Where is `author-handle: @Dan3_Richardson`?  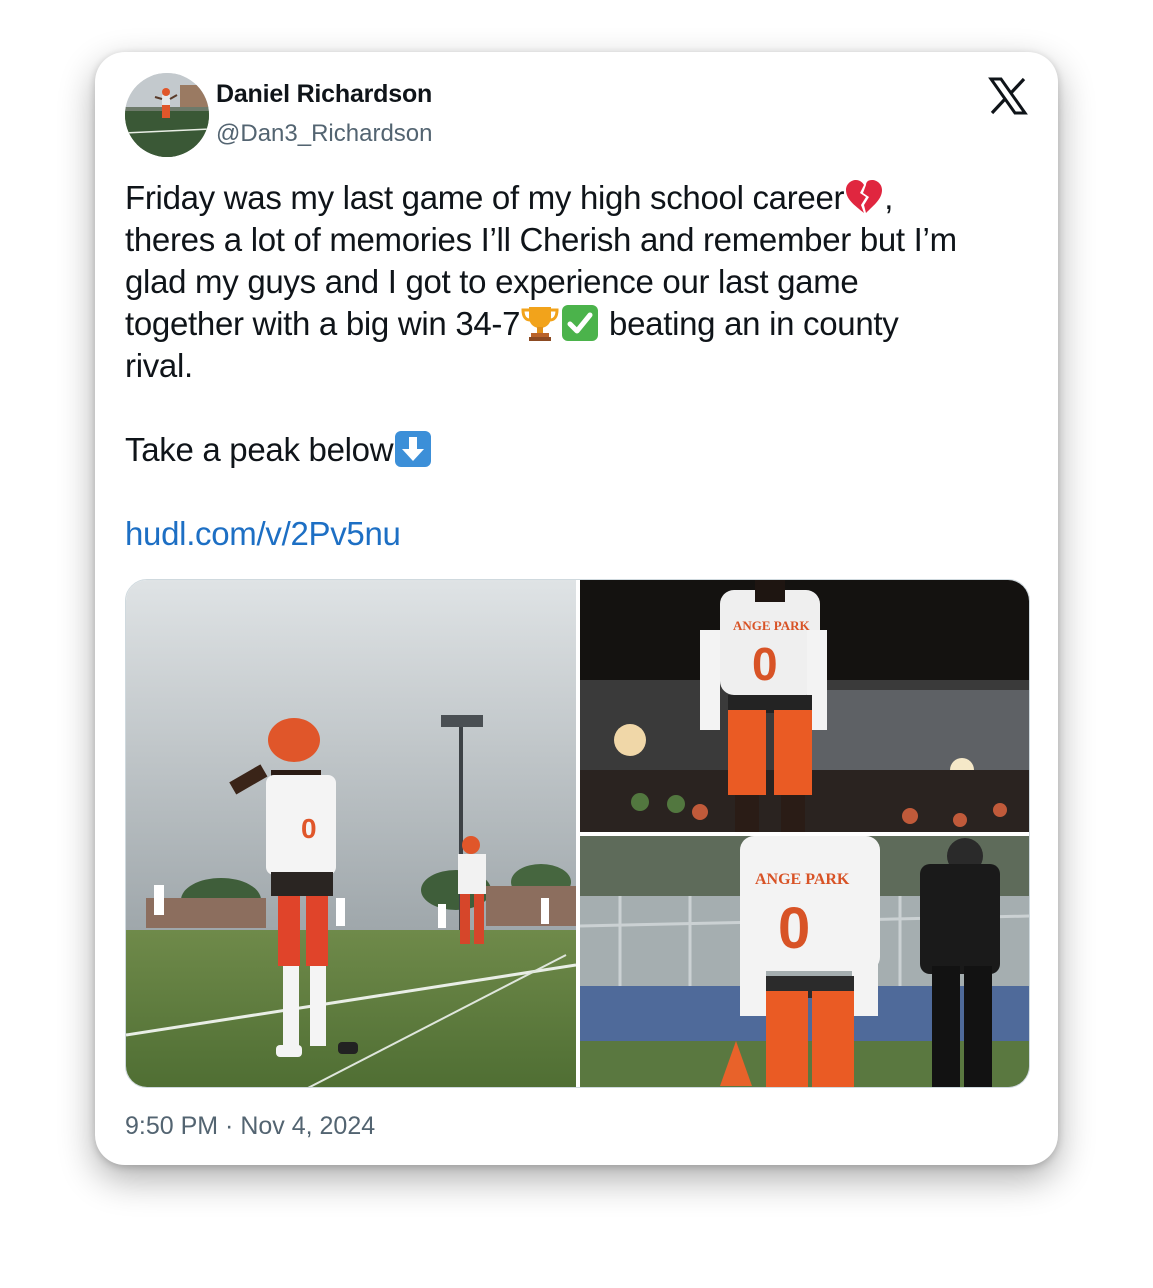
author-handle: @Dan3_Richardson is located at coordinates (324, 134).